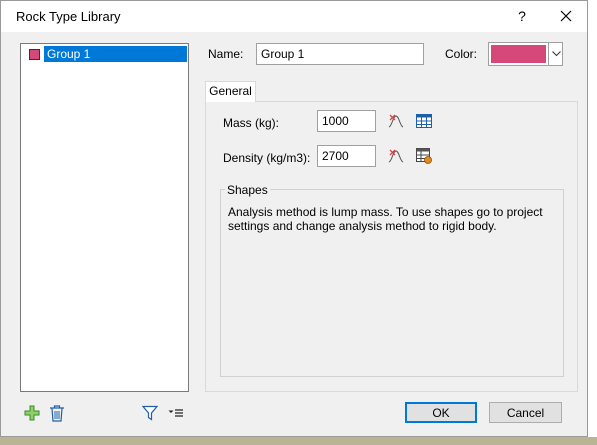 The width and height of the screenshot is (597, 445). I want to click on desktop-background-bottom, so click(298, 441).